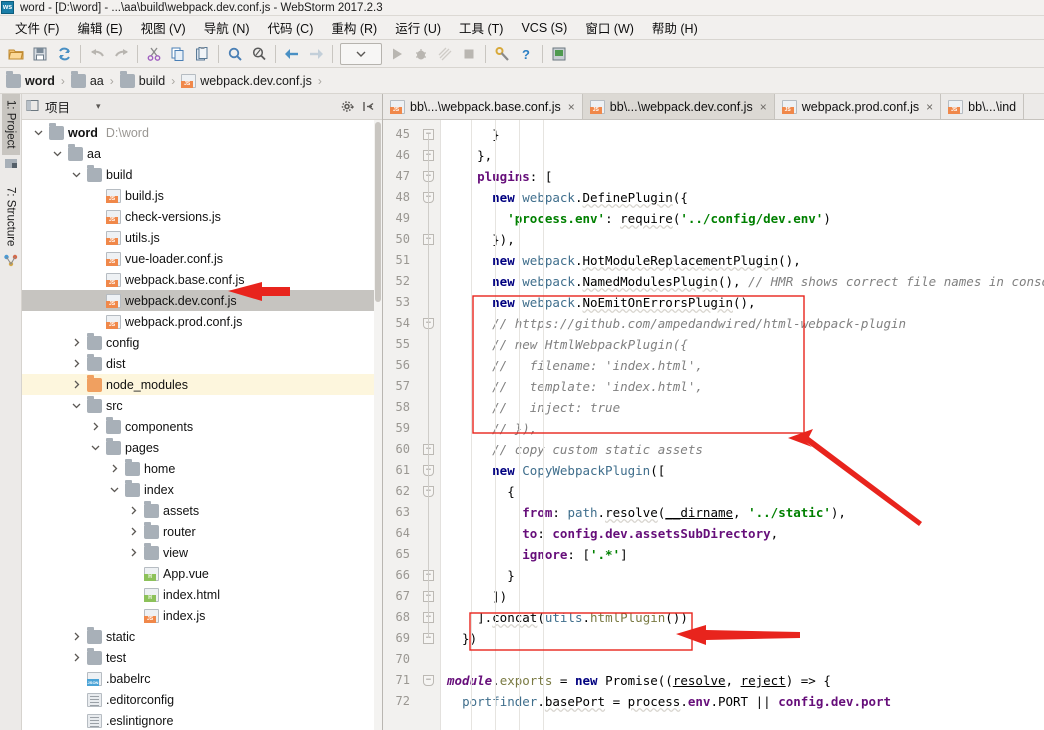 This screenshot has height=730, width=1044. What do you see at coordinates (121, 54) in the screenshot?
I see `redo-icon` at bounding box center [121, 54].